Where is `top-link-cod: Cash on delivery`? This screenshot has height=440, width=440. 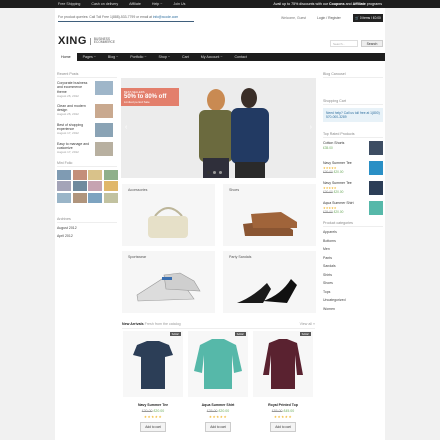 top-link-cod: Cash on delivery is located at coordinates (104, 4).